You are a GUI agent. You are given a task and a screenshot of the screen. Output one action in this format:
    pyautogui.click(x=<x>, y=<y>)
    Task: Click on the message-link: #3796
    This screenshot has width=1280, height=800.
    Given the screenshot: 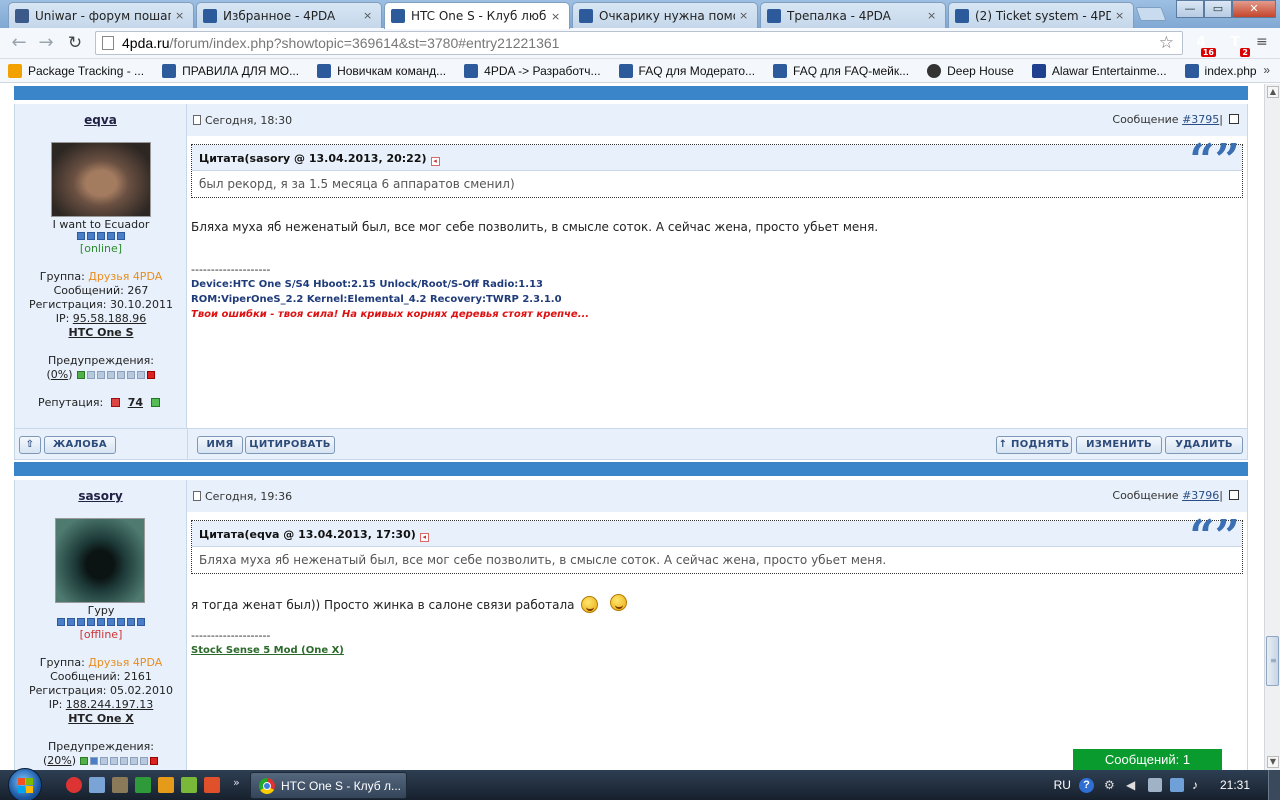 What is the action you would take?
    pyautogui.click(x=1200, y=495)
    